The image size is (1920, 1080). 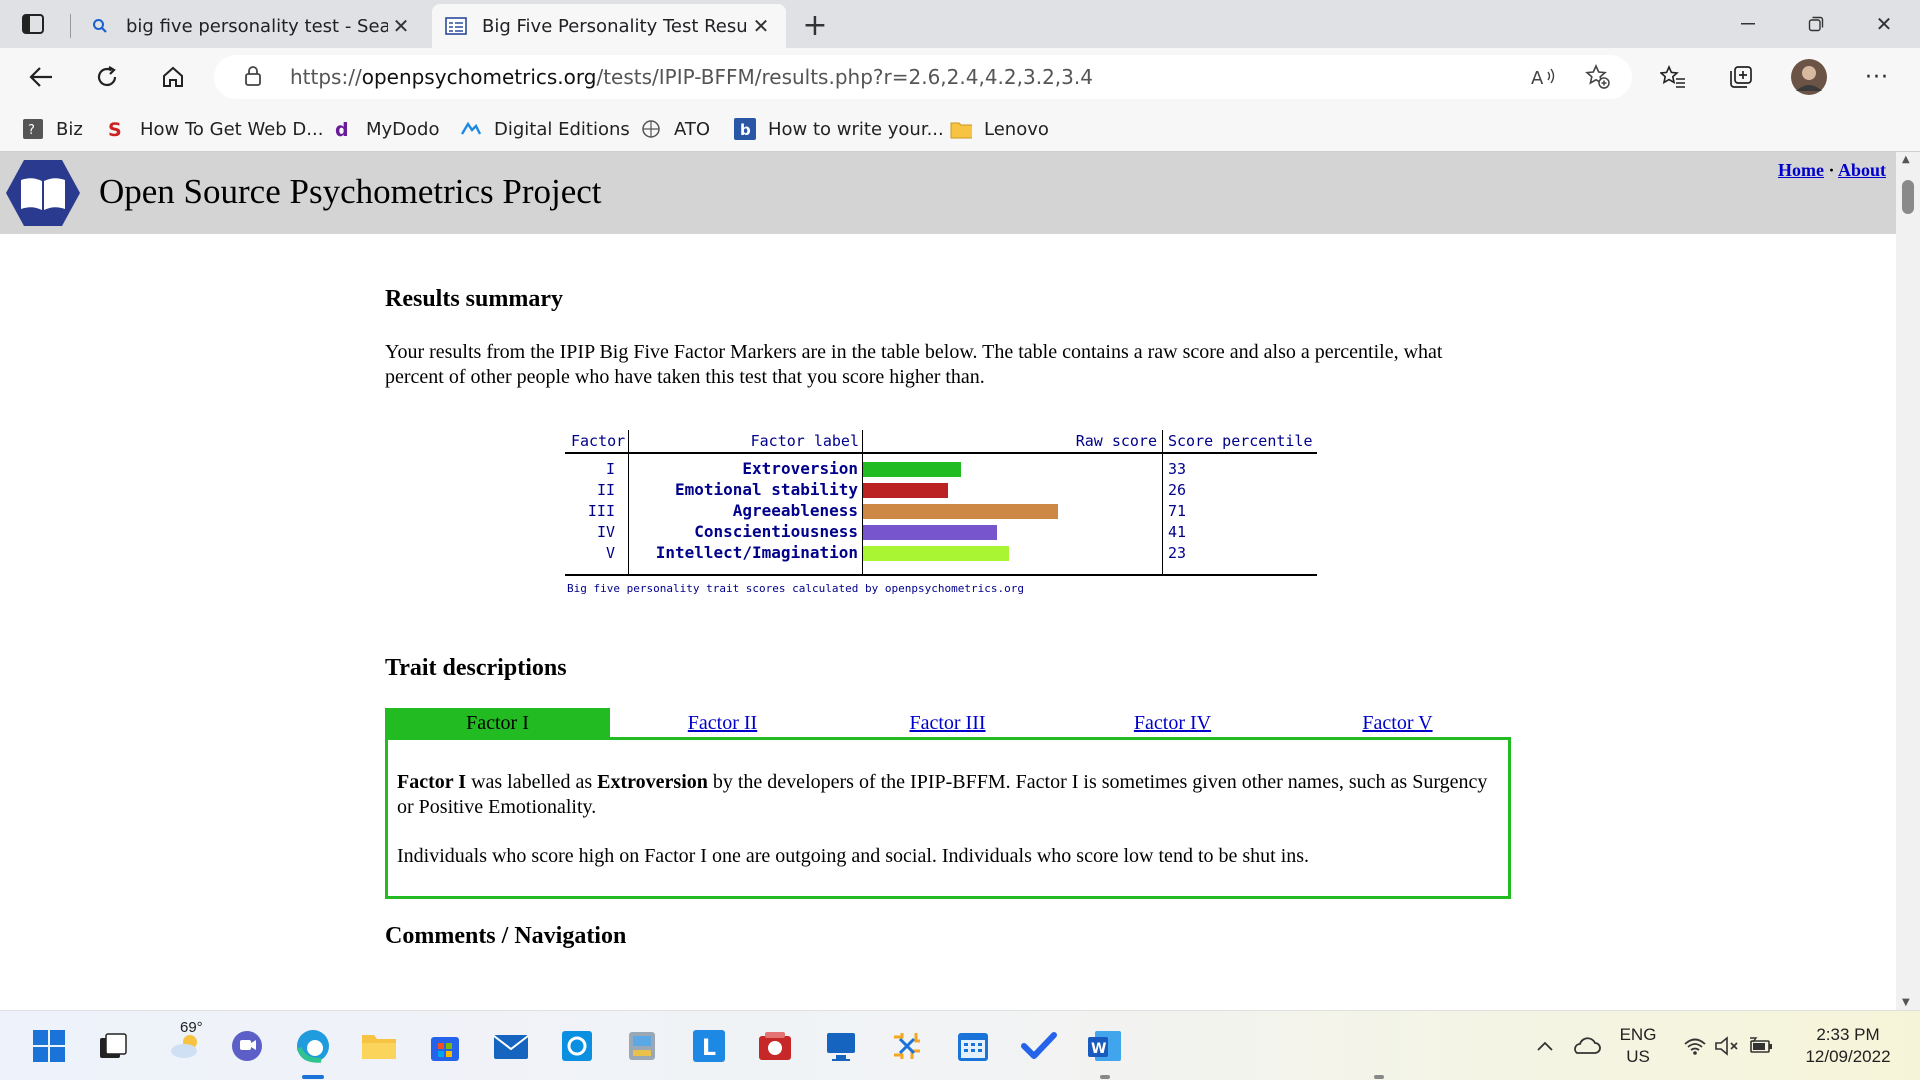 I want to click on snipping-tool-icon, so click(x=907, y=1046).